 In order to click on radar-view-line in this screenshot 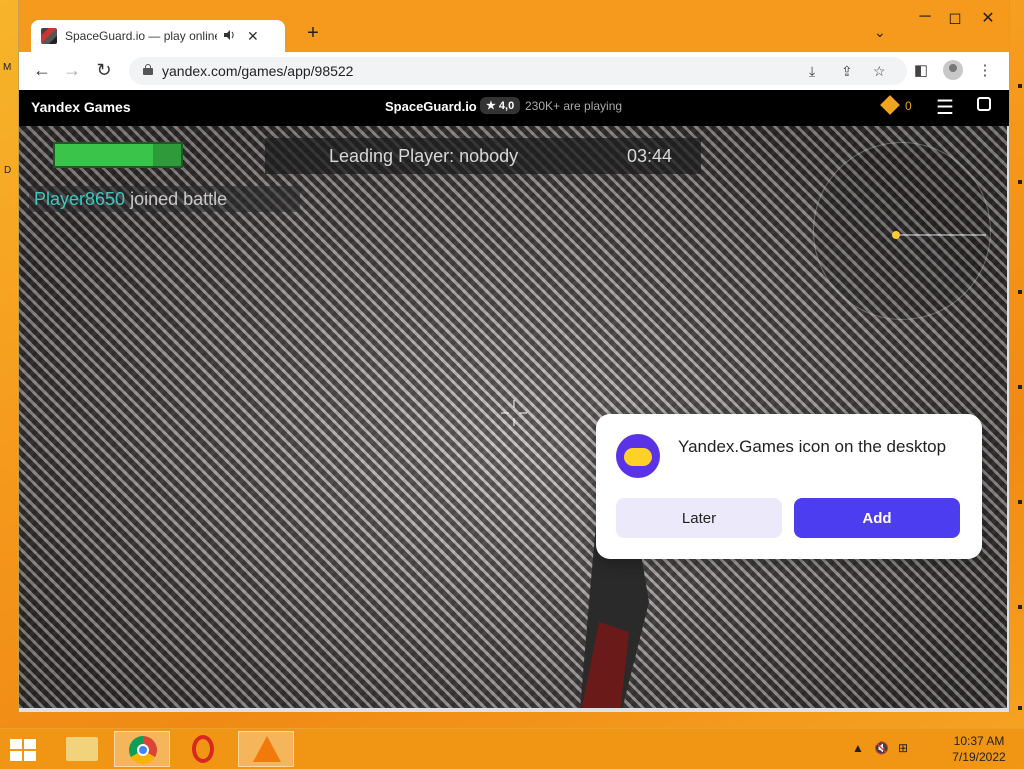, I will do `click(943, 235)`.